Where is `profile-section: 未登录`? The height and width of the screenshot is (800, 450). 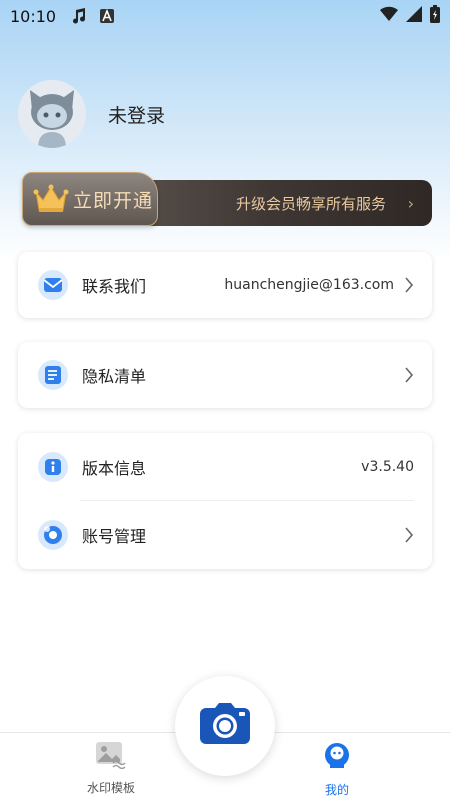
profile-section: 未登录 is located at coordinates (91, 114).